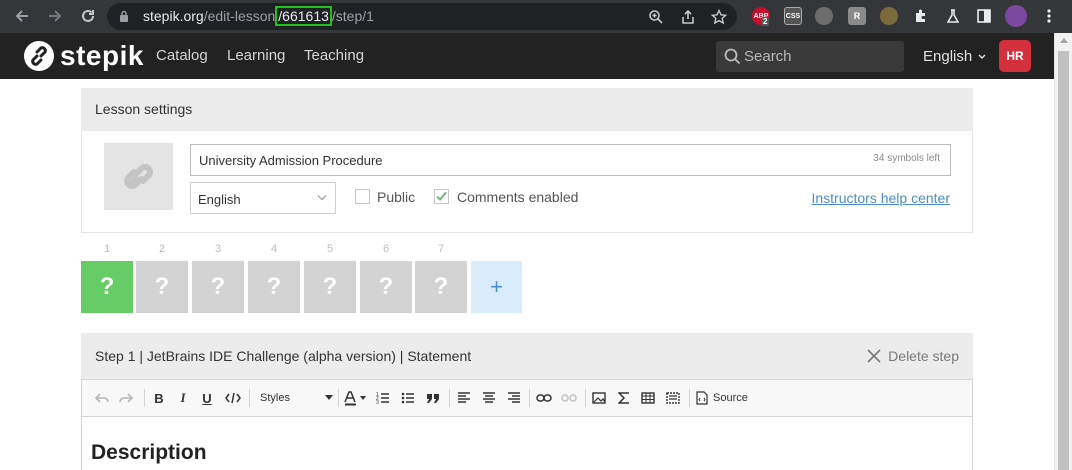  I want to click on step-tile-6: ?, so click(386, 287).